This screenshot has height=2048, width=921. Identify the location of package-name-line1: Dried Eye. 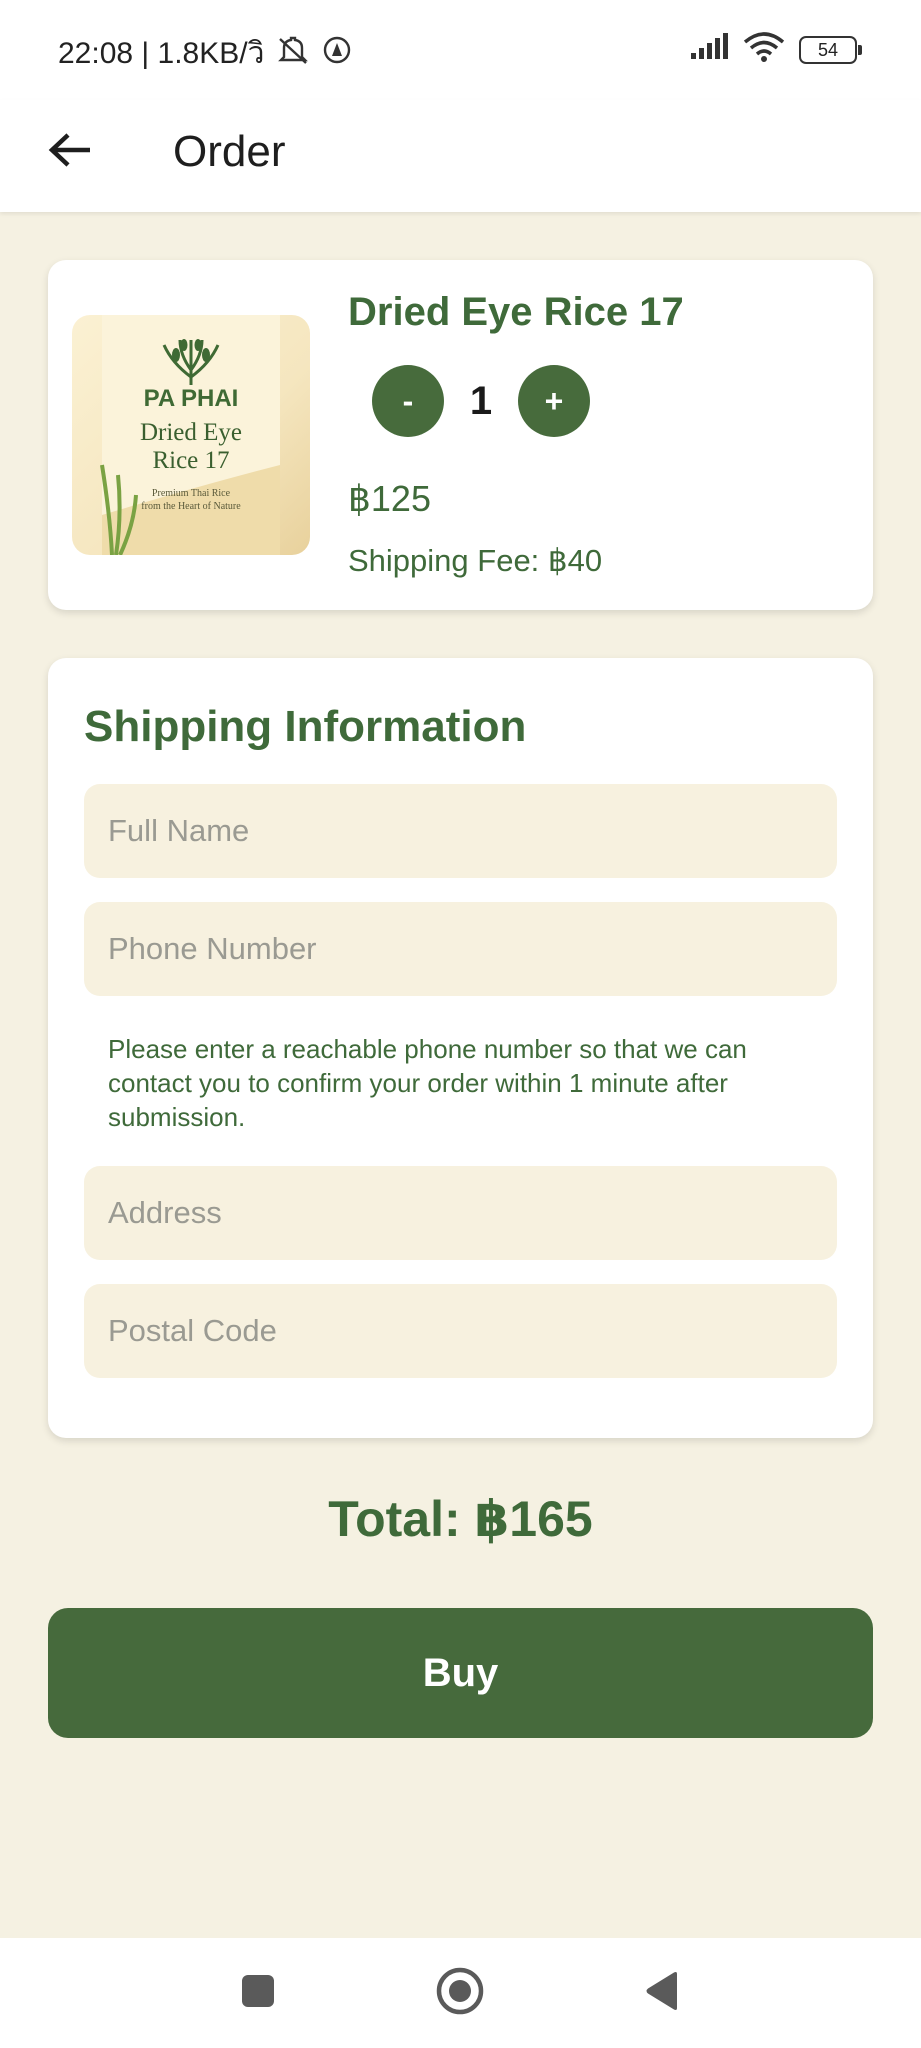
(191, 432).